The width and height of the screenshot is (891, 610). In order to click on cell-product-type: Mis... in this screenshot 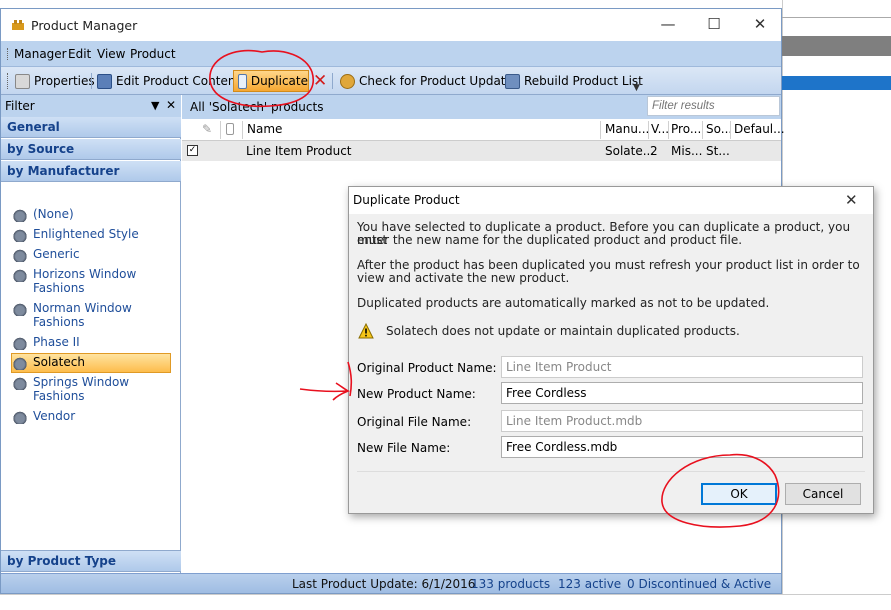, I will do `click(687, 151)`.